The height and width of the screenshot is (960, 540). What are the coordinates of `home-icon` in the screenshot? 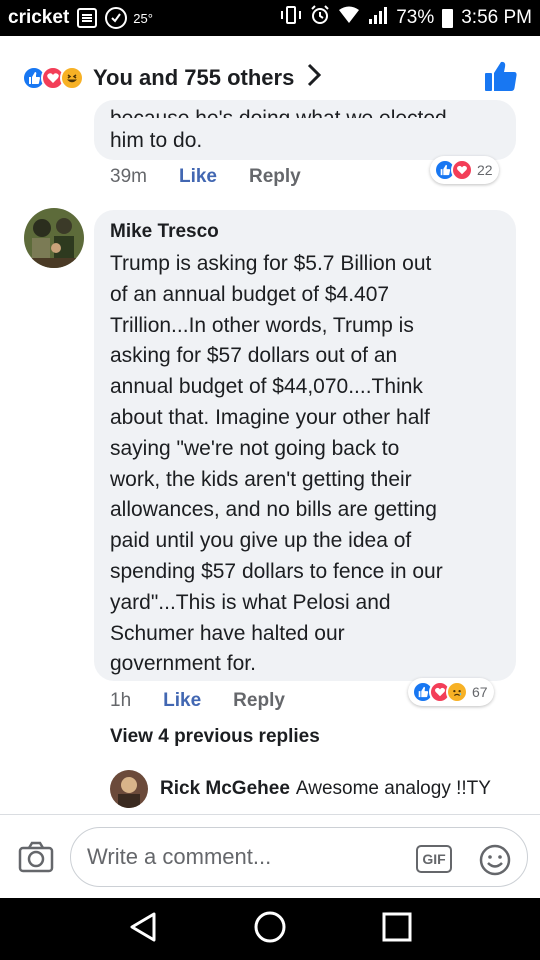 It's located at (270, 929).